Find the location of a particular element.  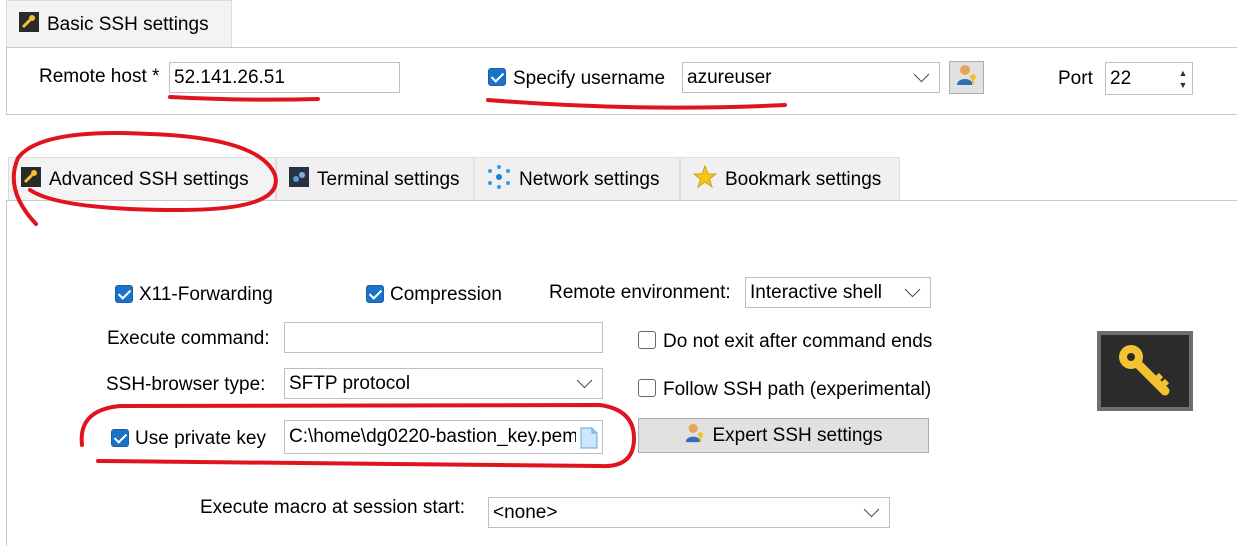

use-private-key-checkbox is located at coordinates (120, 438).